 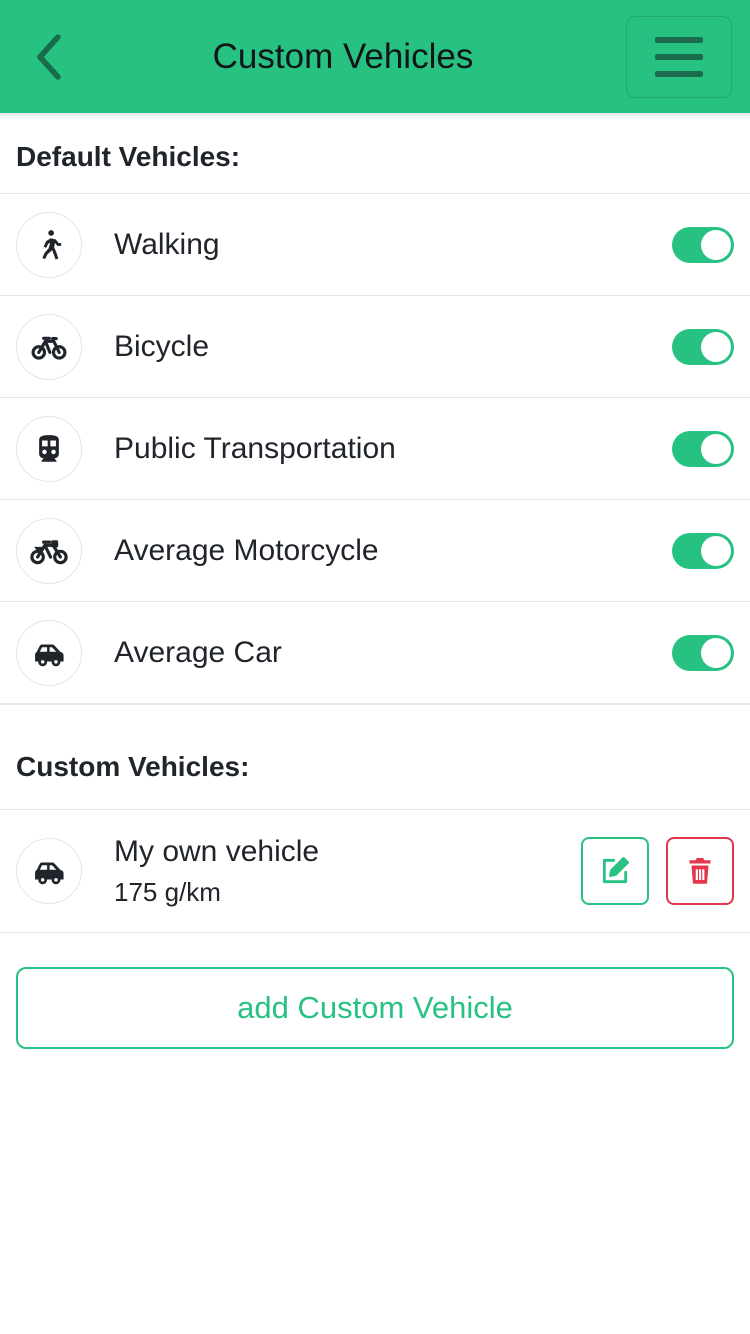 I want to click on vehicle-label: Walking, so click(x=167, y=244).